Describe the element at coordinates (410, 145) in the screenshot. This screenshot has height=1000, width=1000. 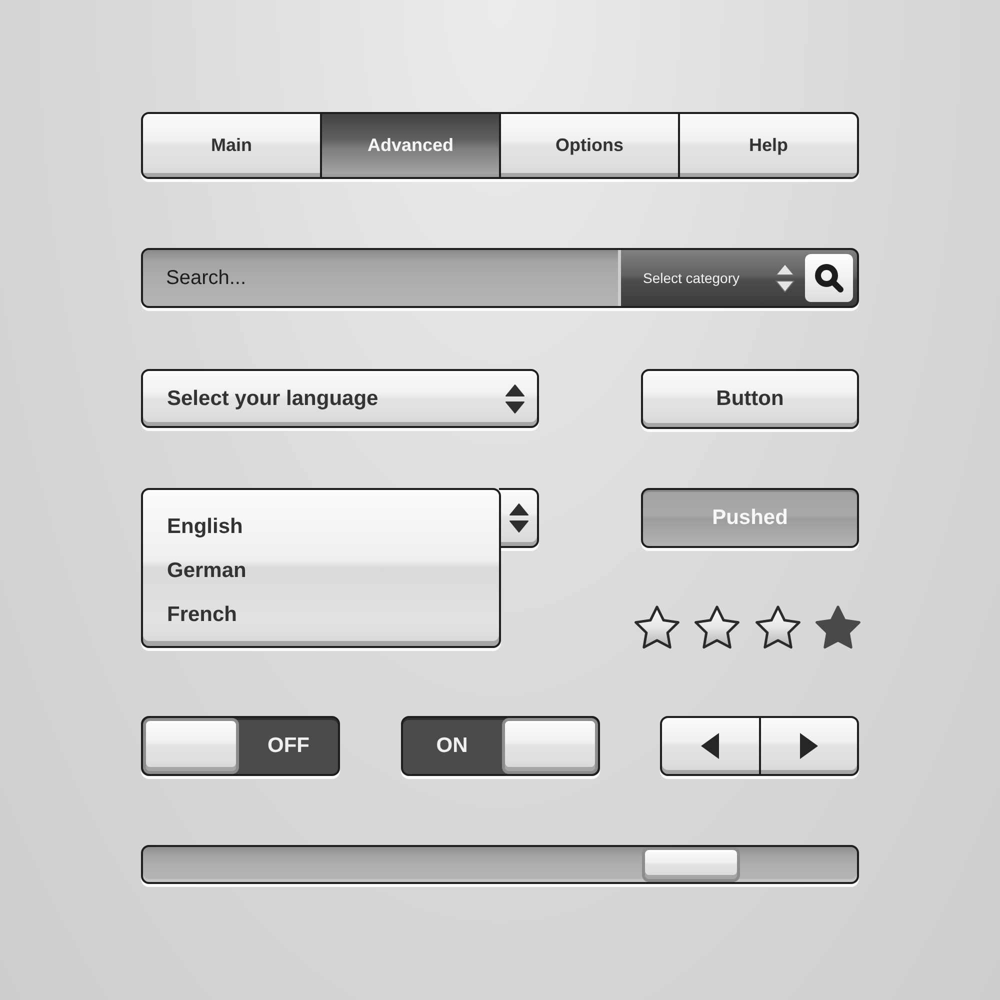
I see `tab: Advanced` at that location.